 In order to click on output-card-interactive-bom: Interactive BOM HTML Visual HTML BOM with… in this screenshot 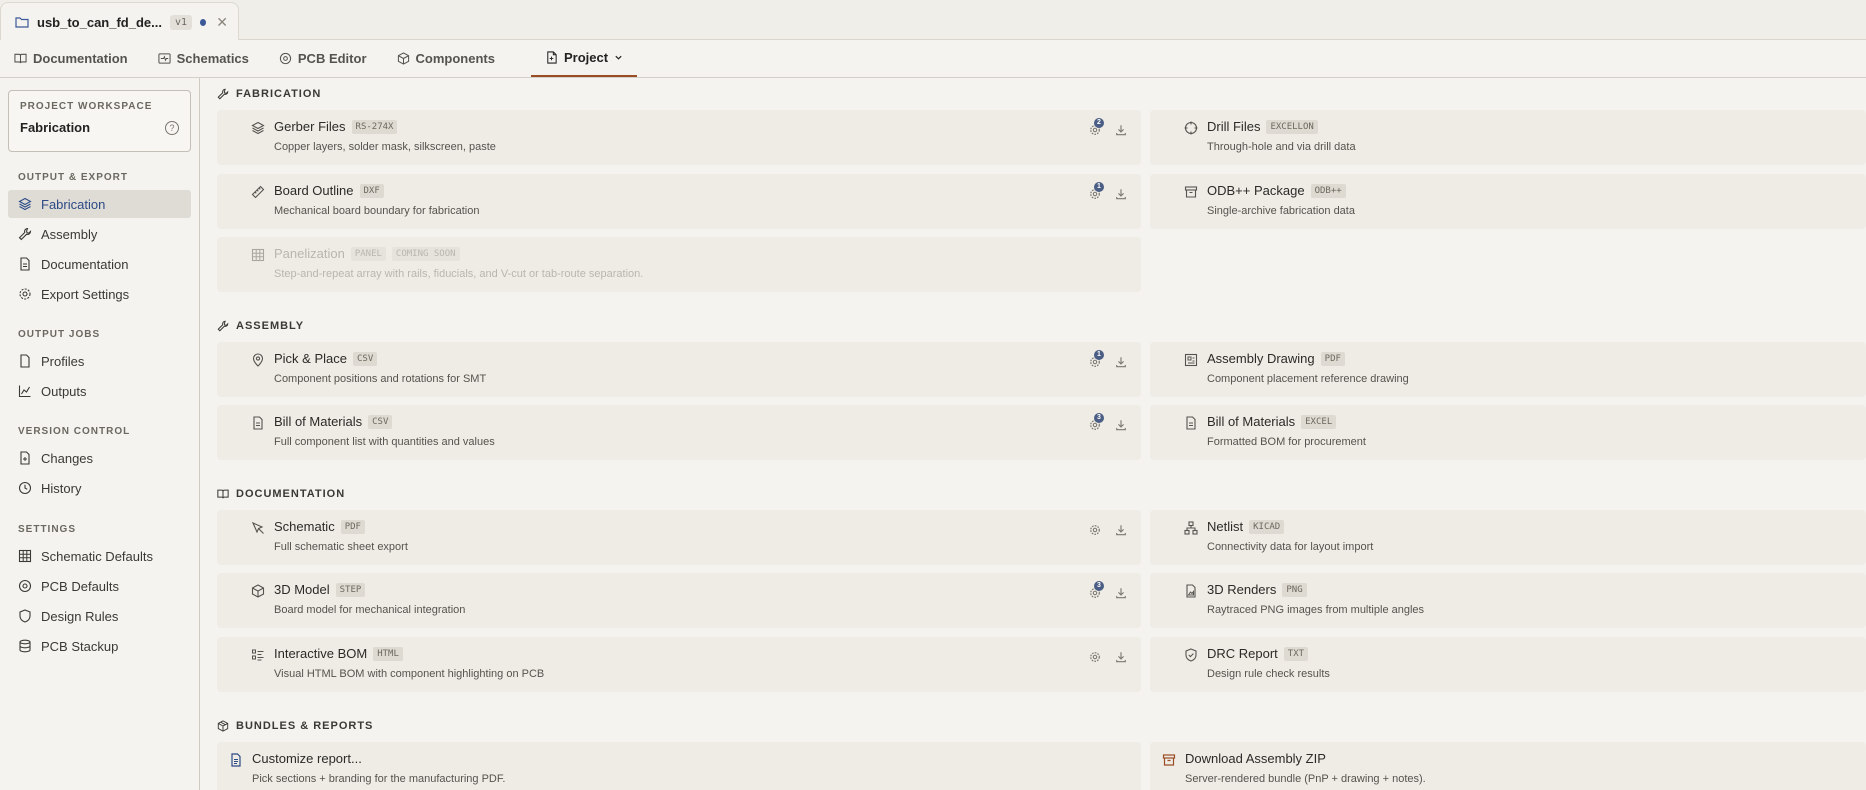, I will do `click(679, 664)`.